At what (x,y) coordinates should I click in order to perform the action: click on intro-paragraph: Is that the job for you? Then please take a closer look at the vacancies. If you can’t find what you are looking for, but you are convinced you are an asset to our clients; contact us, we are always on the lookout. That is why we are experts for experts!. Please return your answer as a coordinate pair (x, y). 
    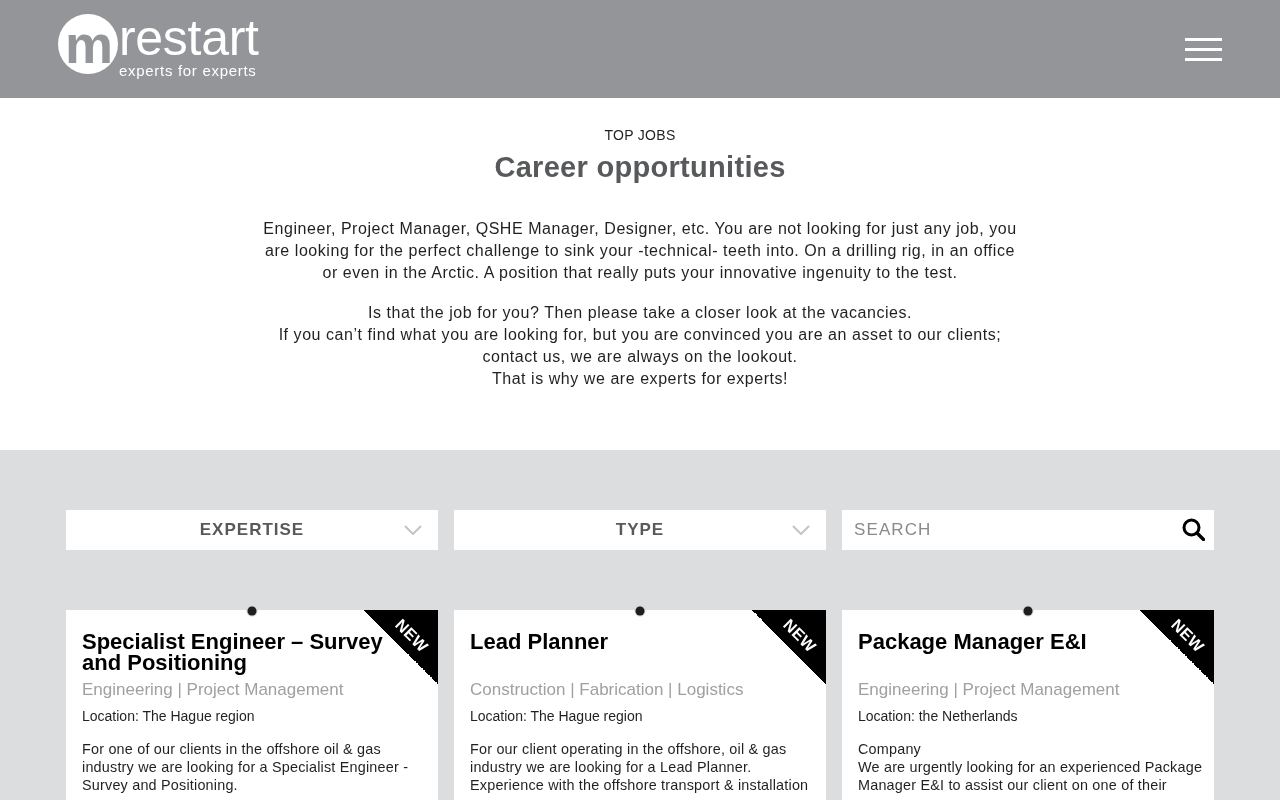
    Looking at the image, I should click on (640, 346).